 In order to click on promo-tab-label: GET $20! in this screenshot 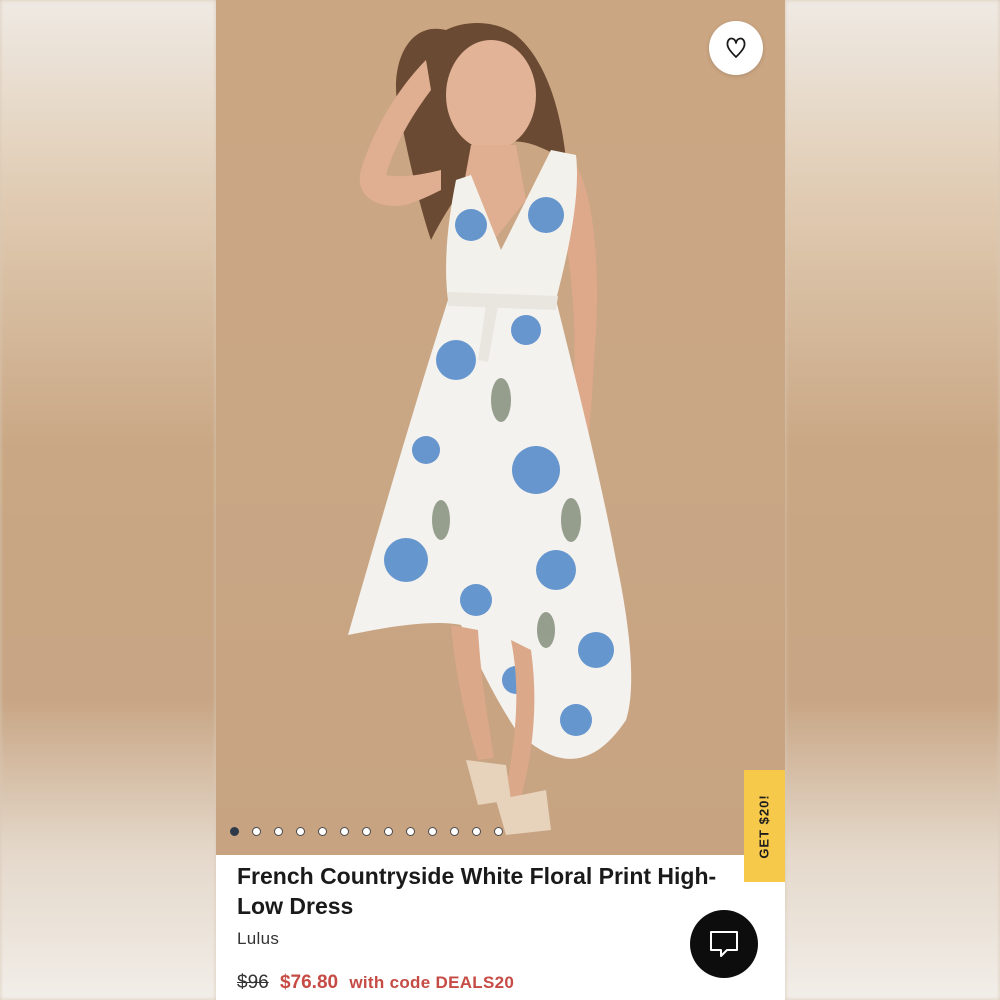, I will do `click(765, 826)`.